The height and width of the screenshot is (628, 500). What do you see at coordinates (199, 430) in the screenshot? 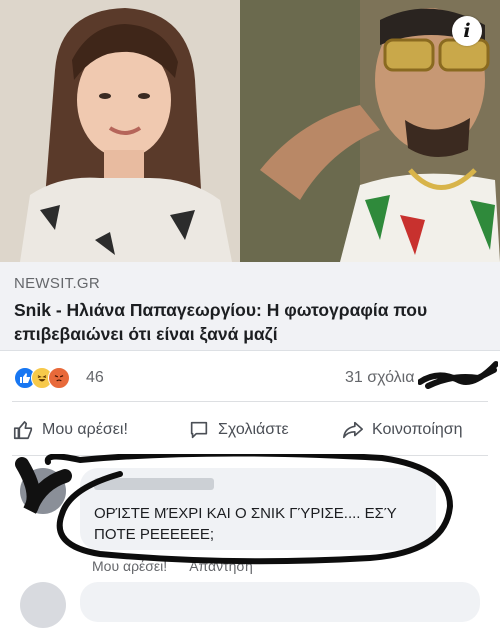
I see `comment-icon` at bounding box center [199, 430].